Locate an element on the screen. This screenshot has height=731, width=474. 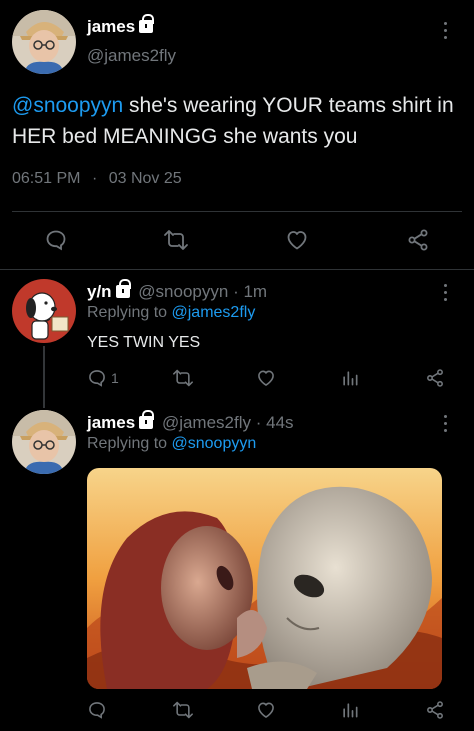
reply-icon: 1 is located at coordinates (103, 378).